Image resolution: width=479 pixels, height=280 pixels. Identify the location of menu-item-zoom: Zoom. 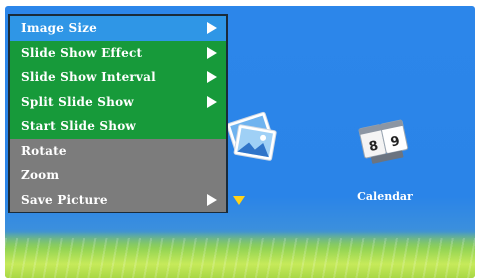
(118, 175).